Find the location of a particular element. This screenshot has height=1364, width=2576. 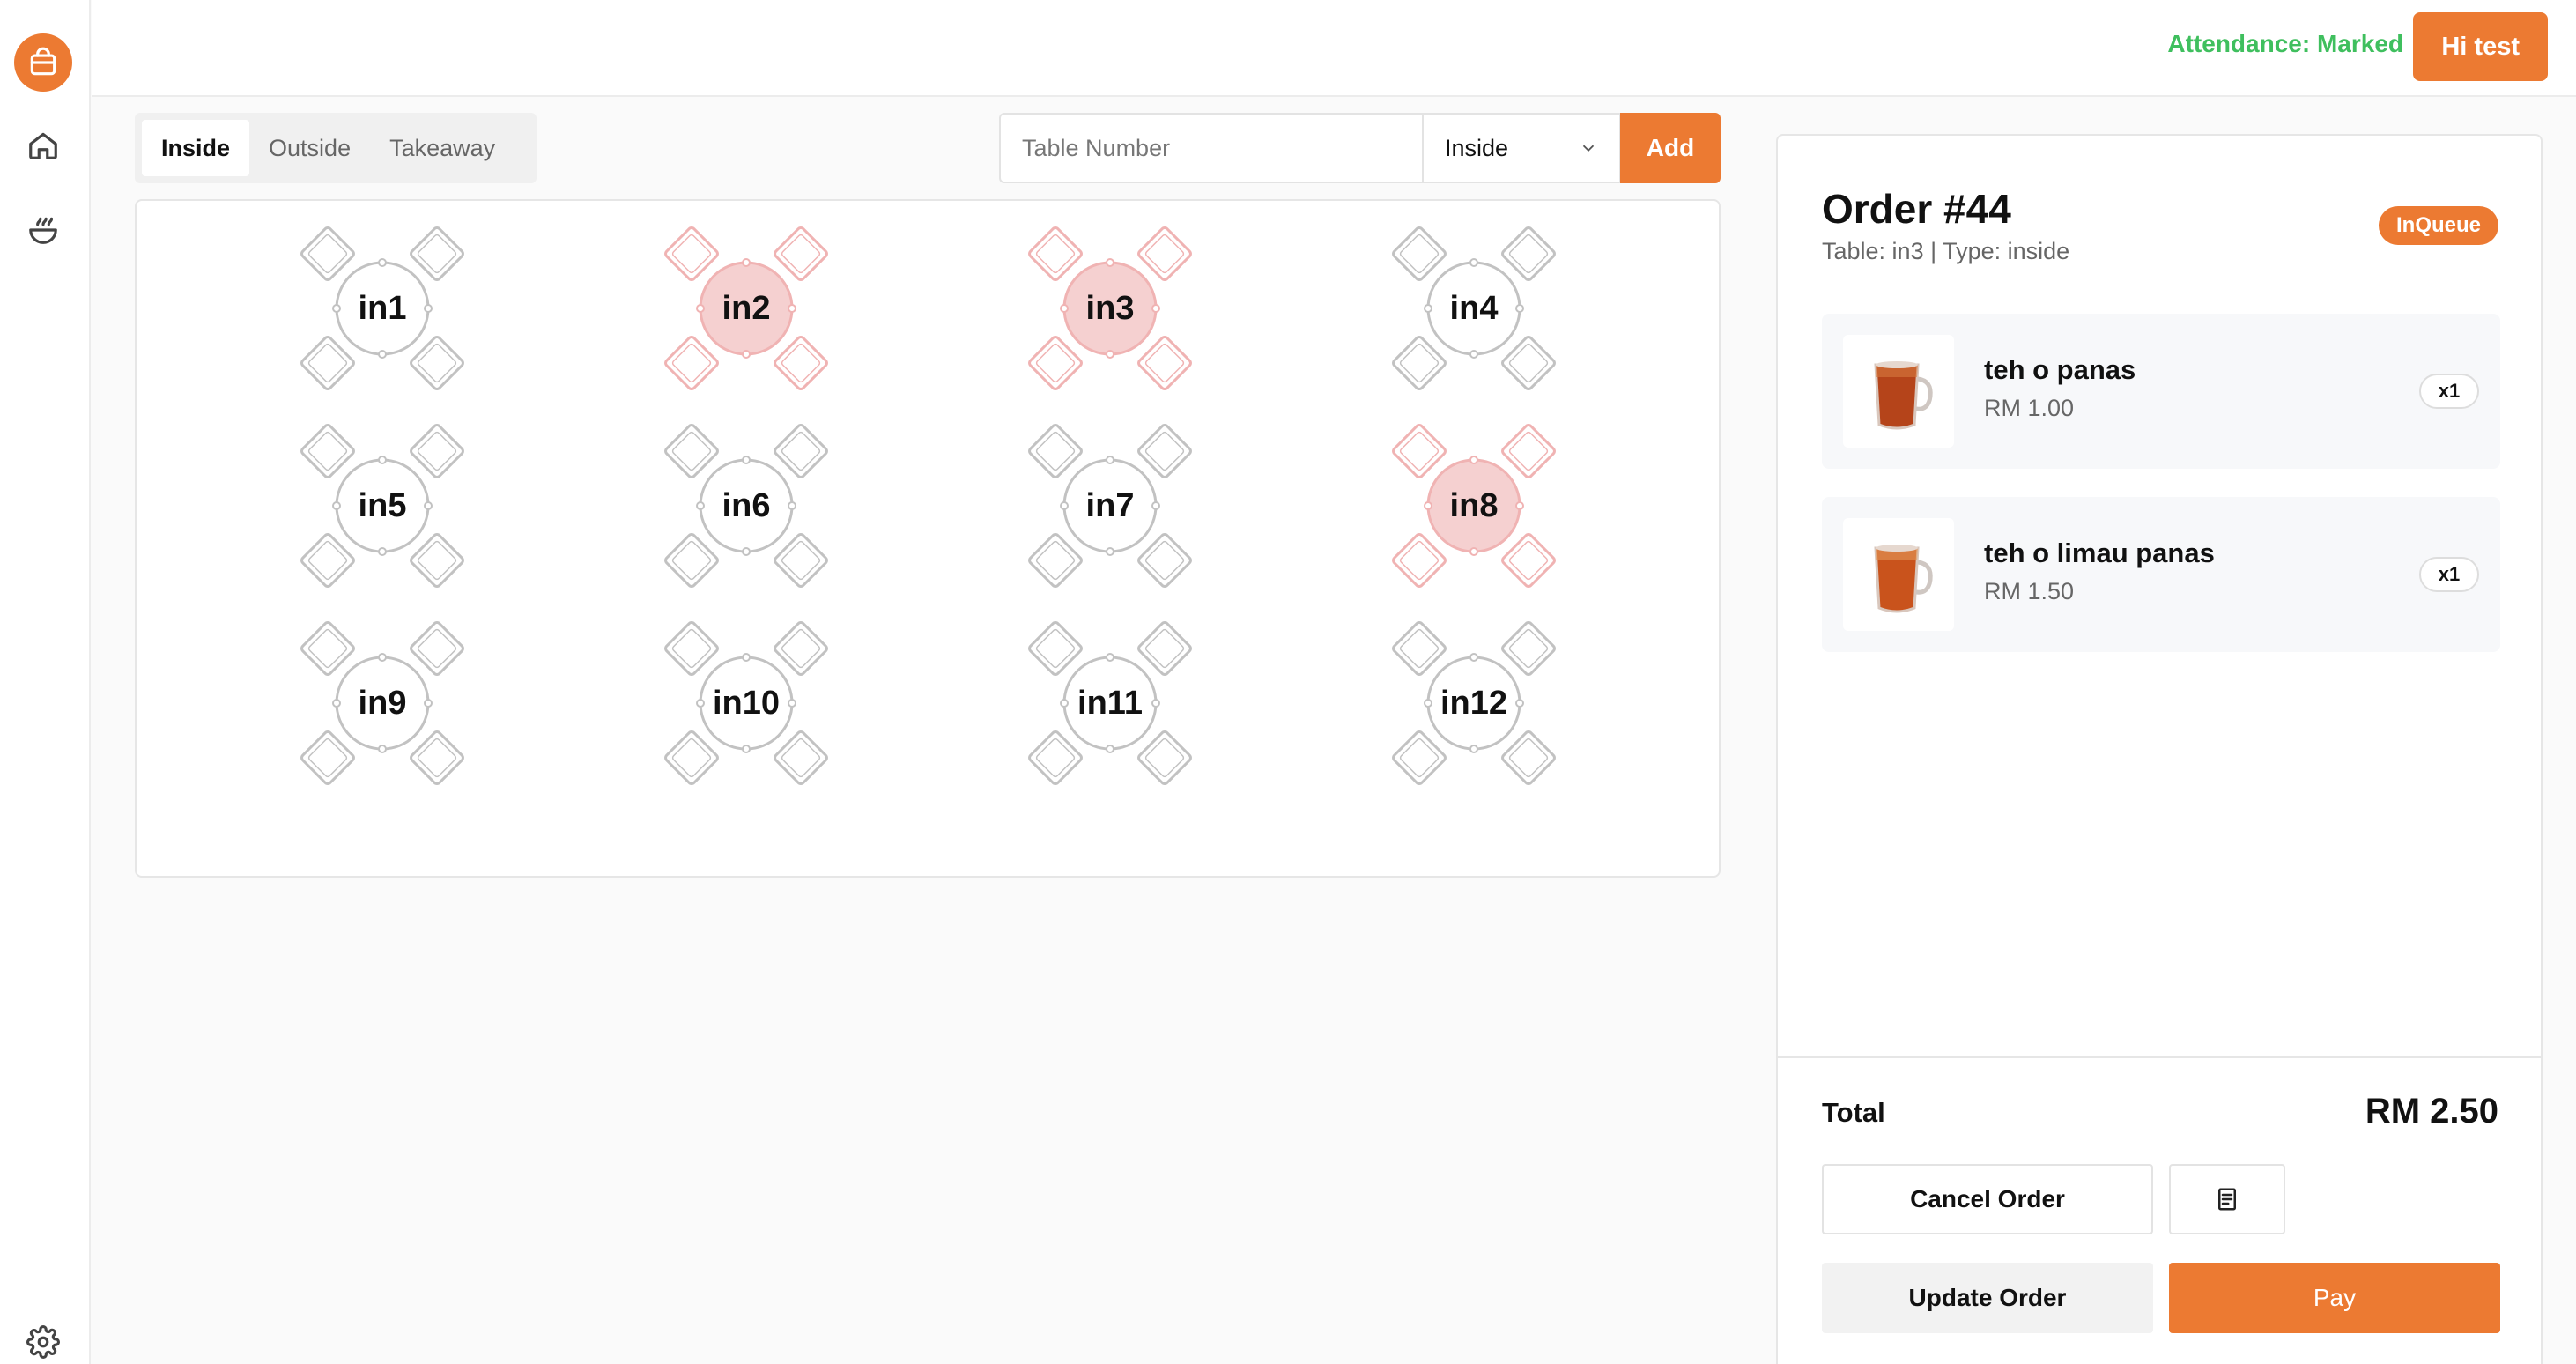

item-name: teh o limau panas is located at coordinates (2099, 553).